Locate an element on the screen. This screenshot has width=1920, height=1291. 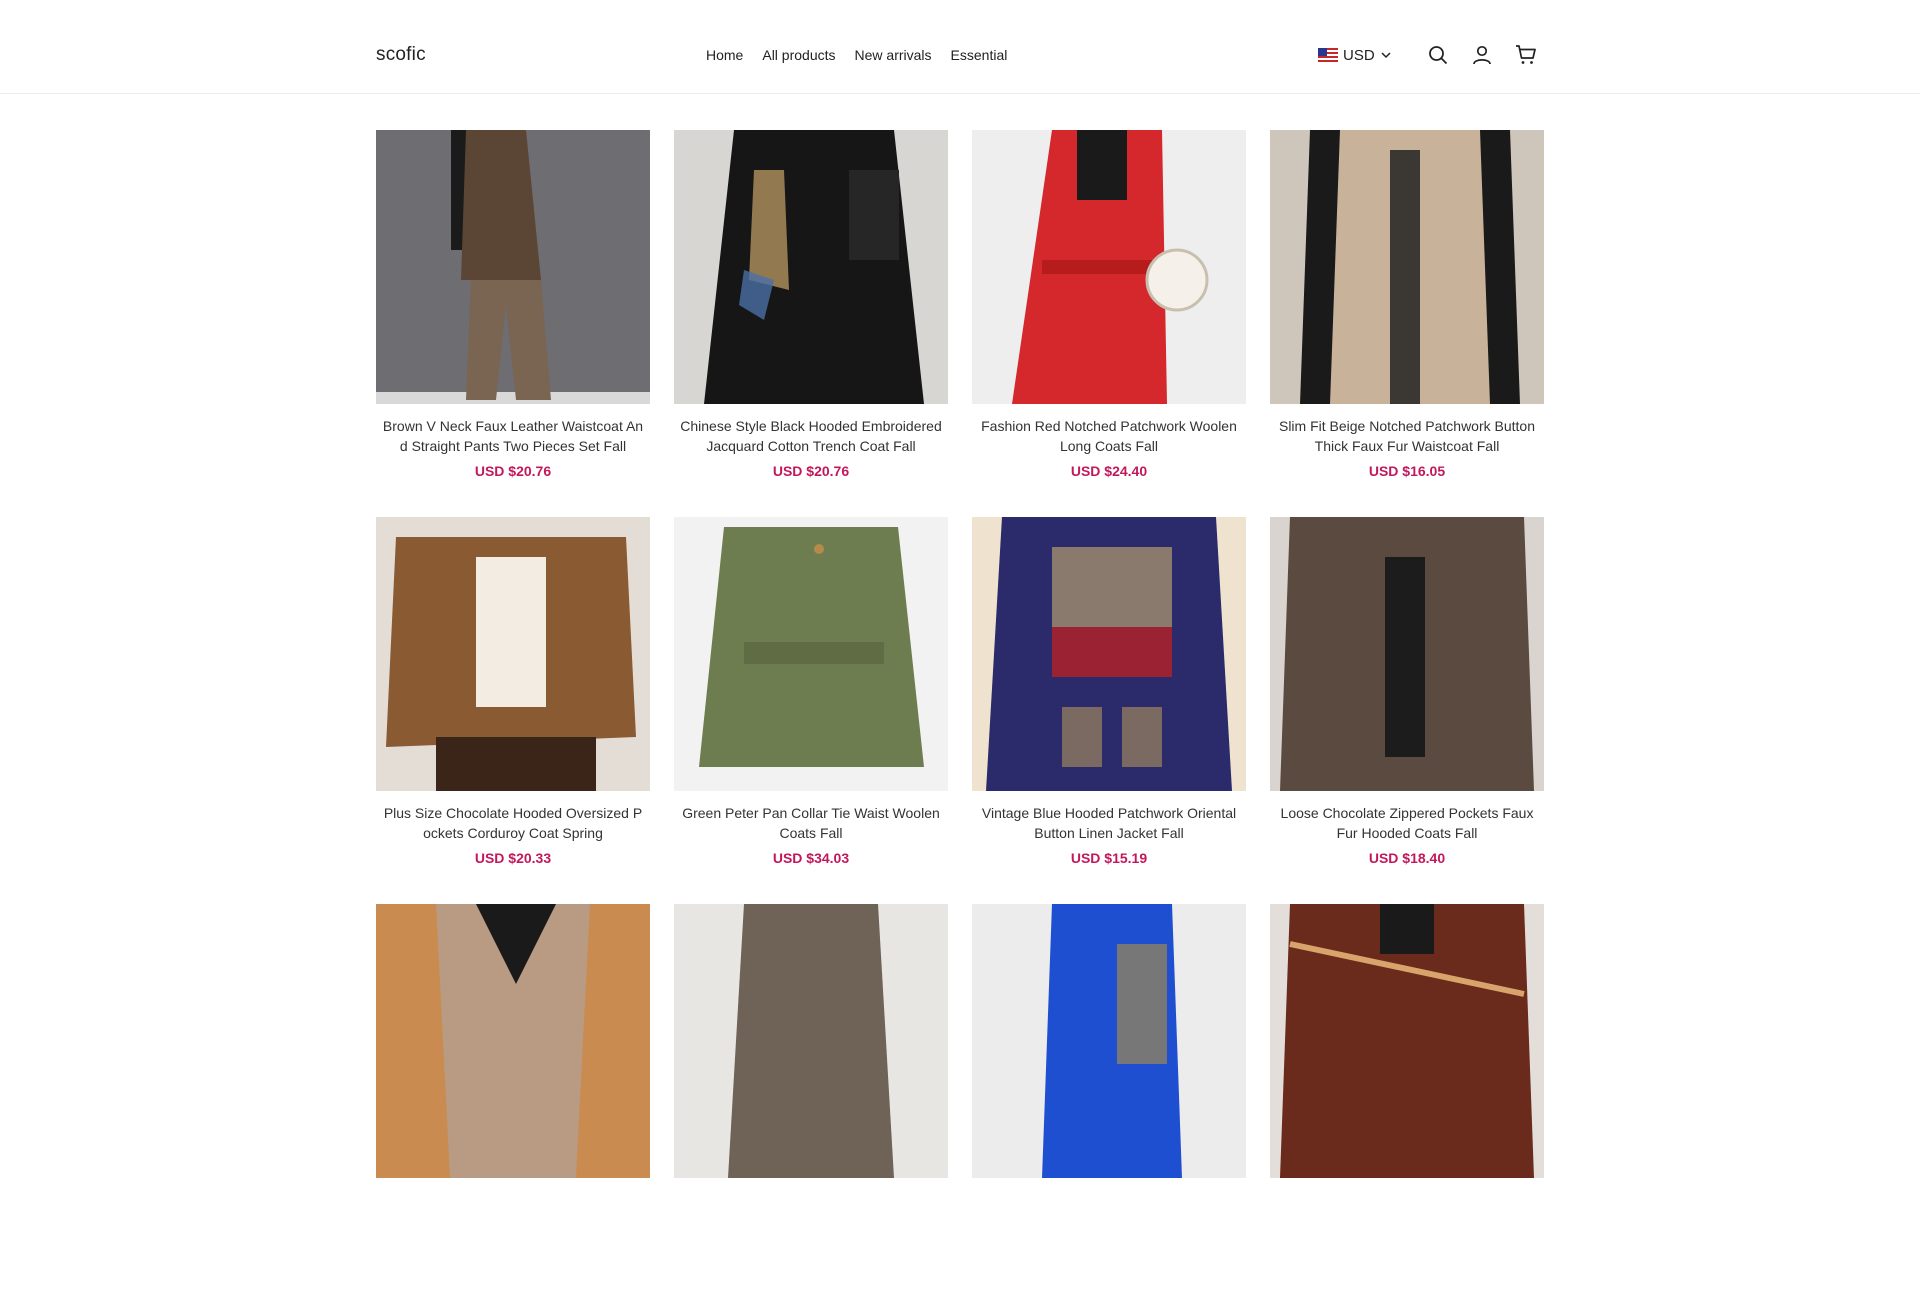
main-nav: Home All products New arrivals Essential is located at coordinates (856, 55).